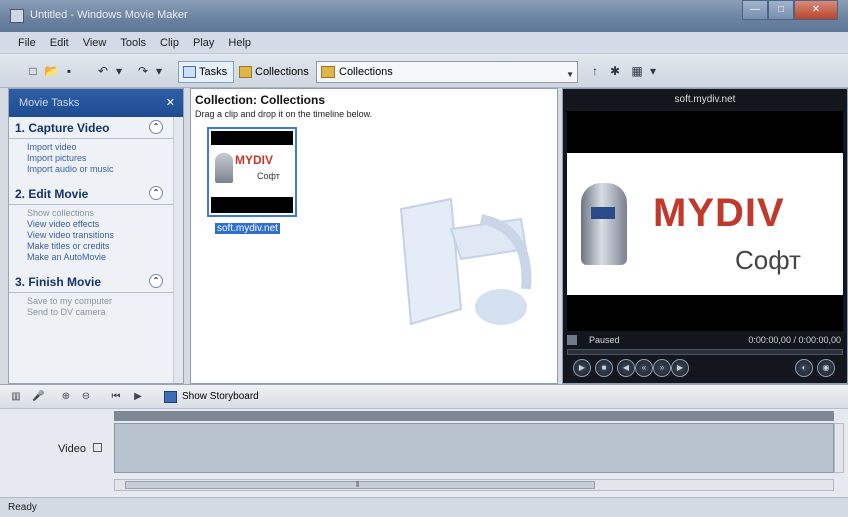 Image resolution: width=848 pixels, height=517 pixels. I want to click on zoom-out-icon: ⊖, so click(86, 397).